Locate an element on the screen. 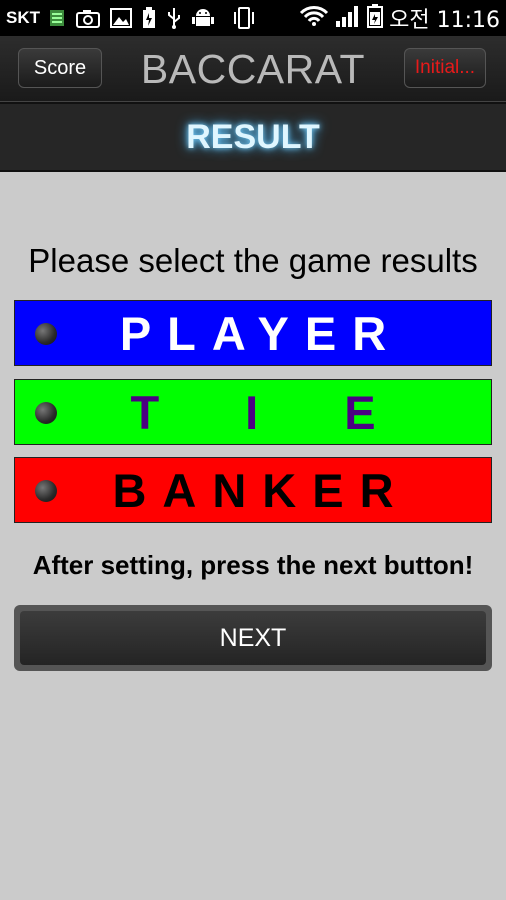  notification-icons is located at coordinates (173, 18).